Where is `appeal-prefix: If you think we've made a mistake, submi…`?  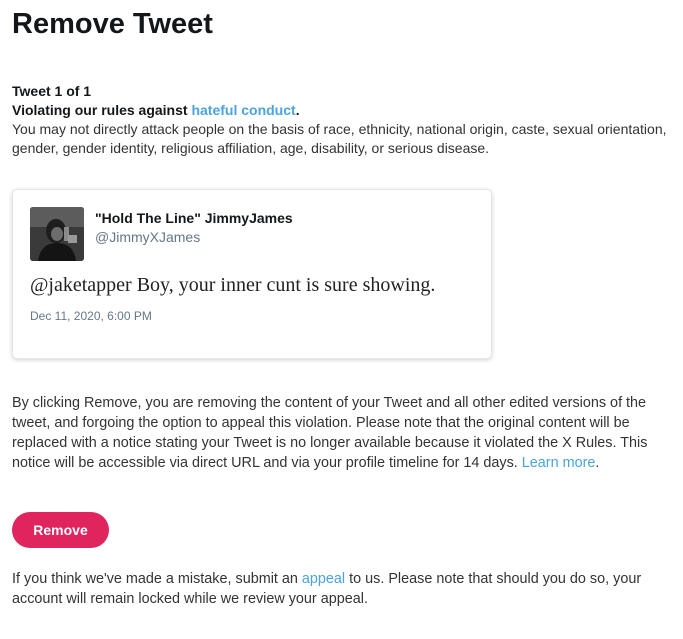 appeal-prefix: If you think we've made a mistake, submi… is located at coordinates (157, 579).